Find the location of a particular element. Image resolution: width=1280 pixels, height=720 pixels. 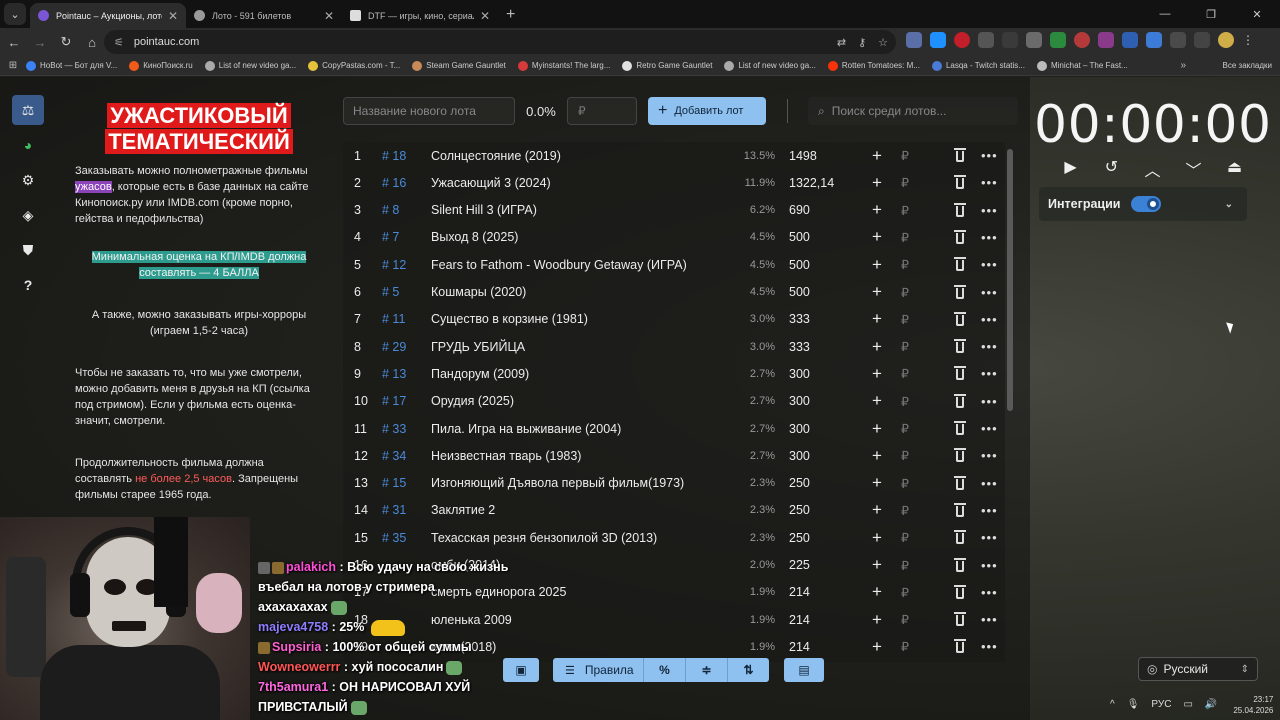

lot-id: # 35 is located at coordinates (394, 538).